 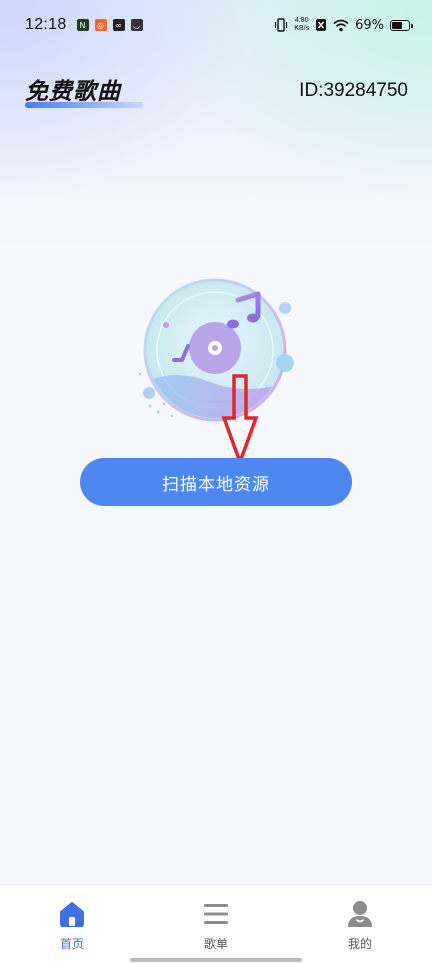 I want to click on notification-app-icon: ◎, so click(x=100, y=25).